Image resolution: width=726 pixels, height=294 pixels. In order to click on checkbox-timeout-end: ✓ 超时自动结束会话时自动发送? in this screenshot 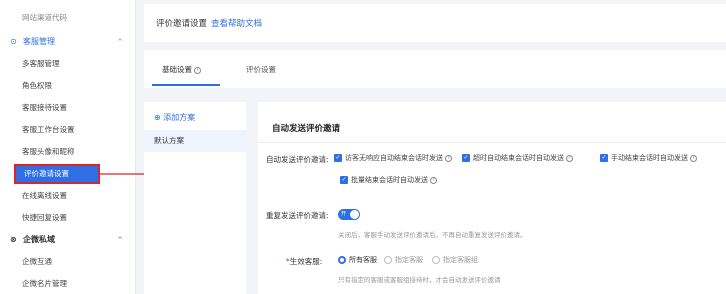, I will do `click(517, 158)`.